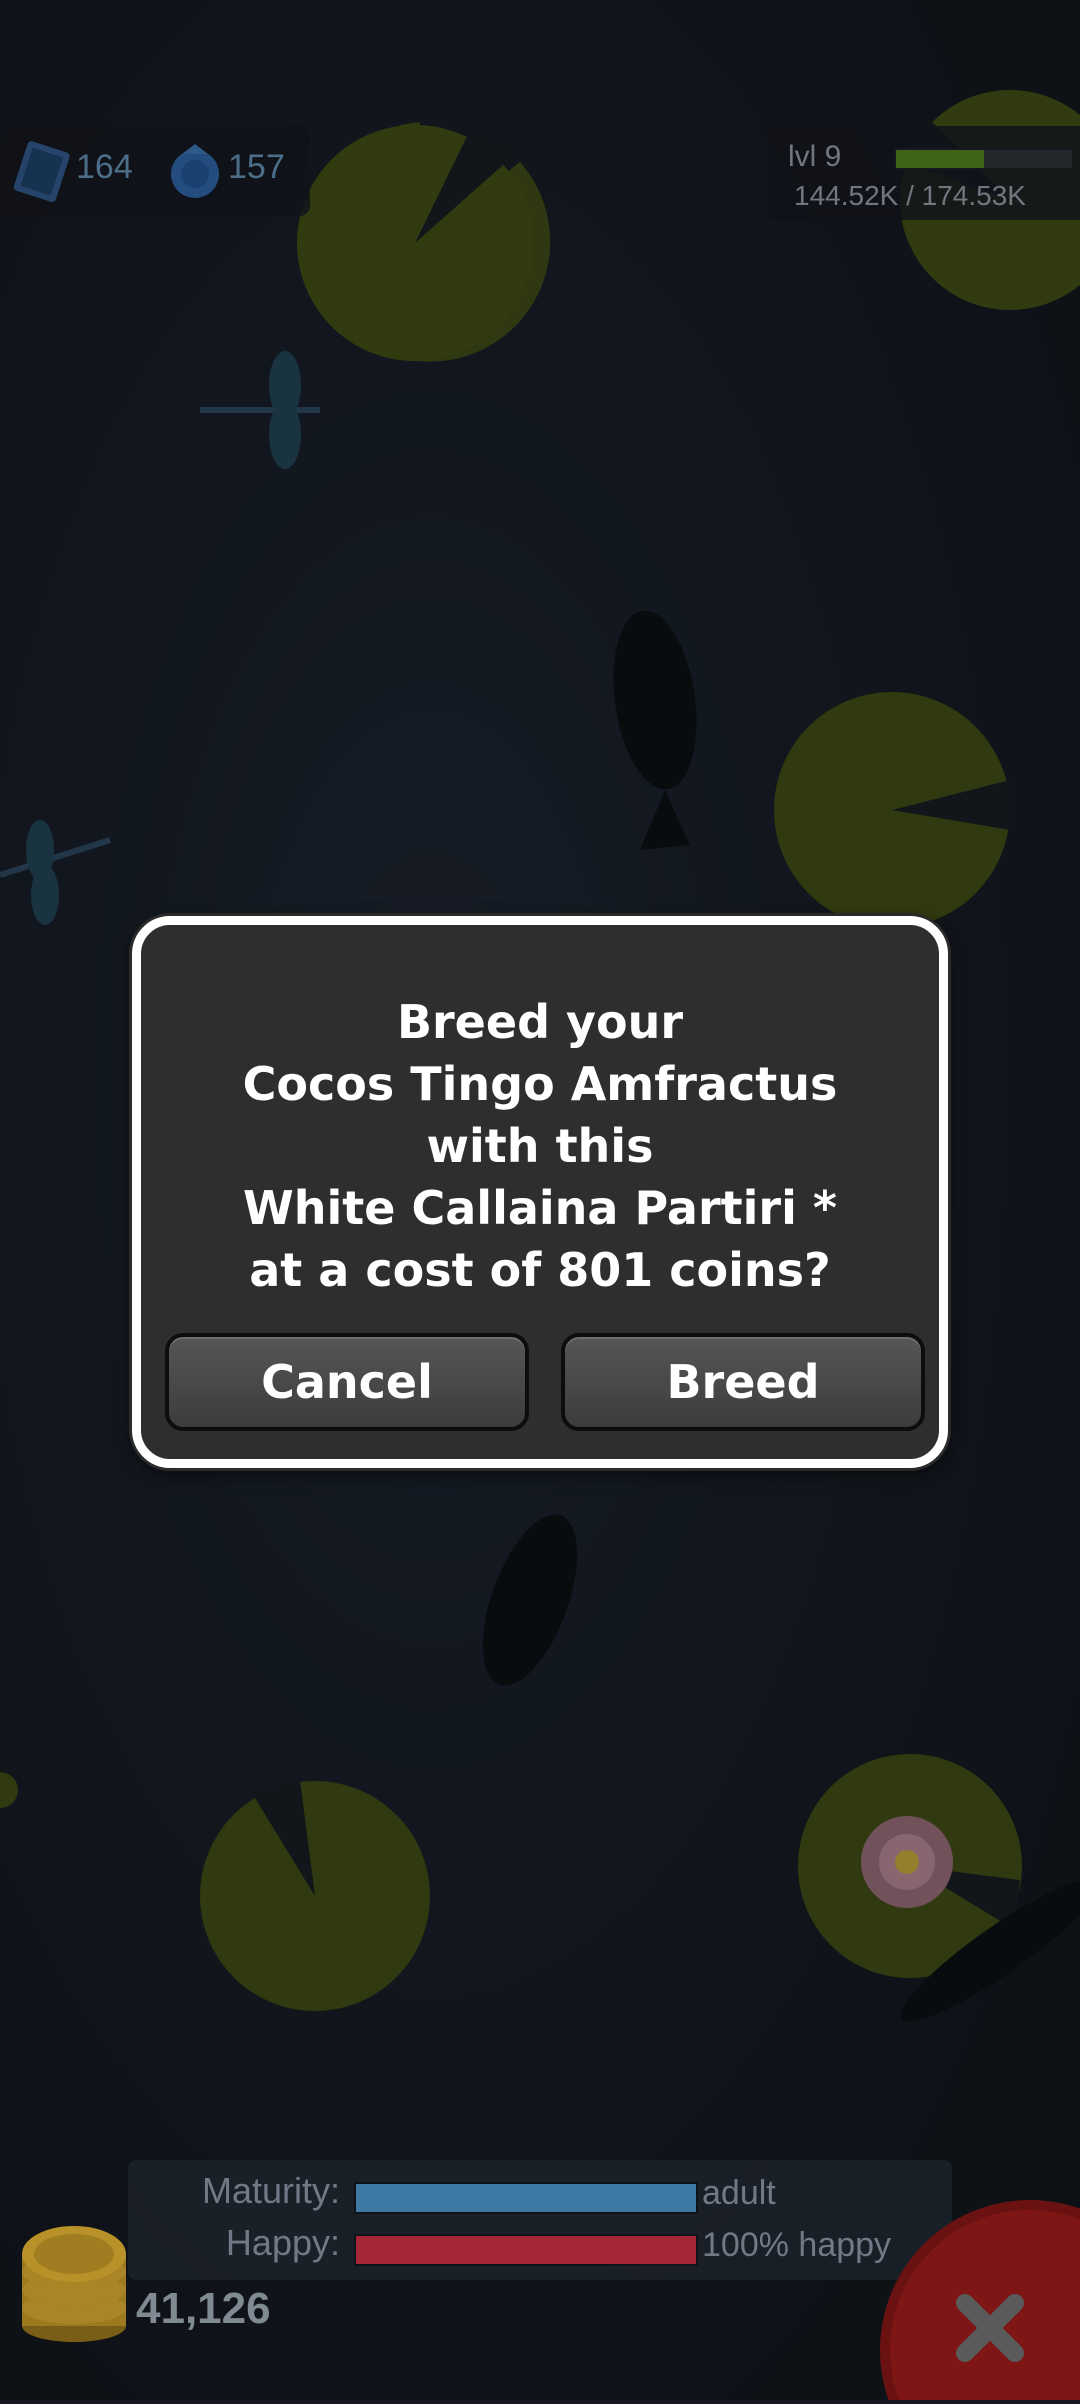 The height and width of the screenshot is (2404, 1080). I want to click on happy-bar-fill, so click(526, 2250).